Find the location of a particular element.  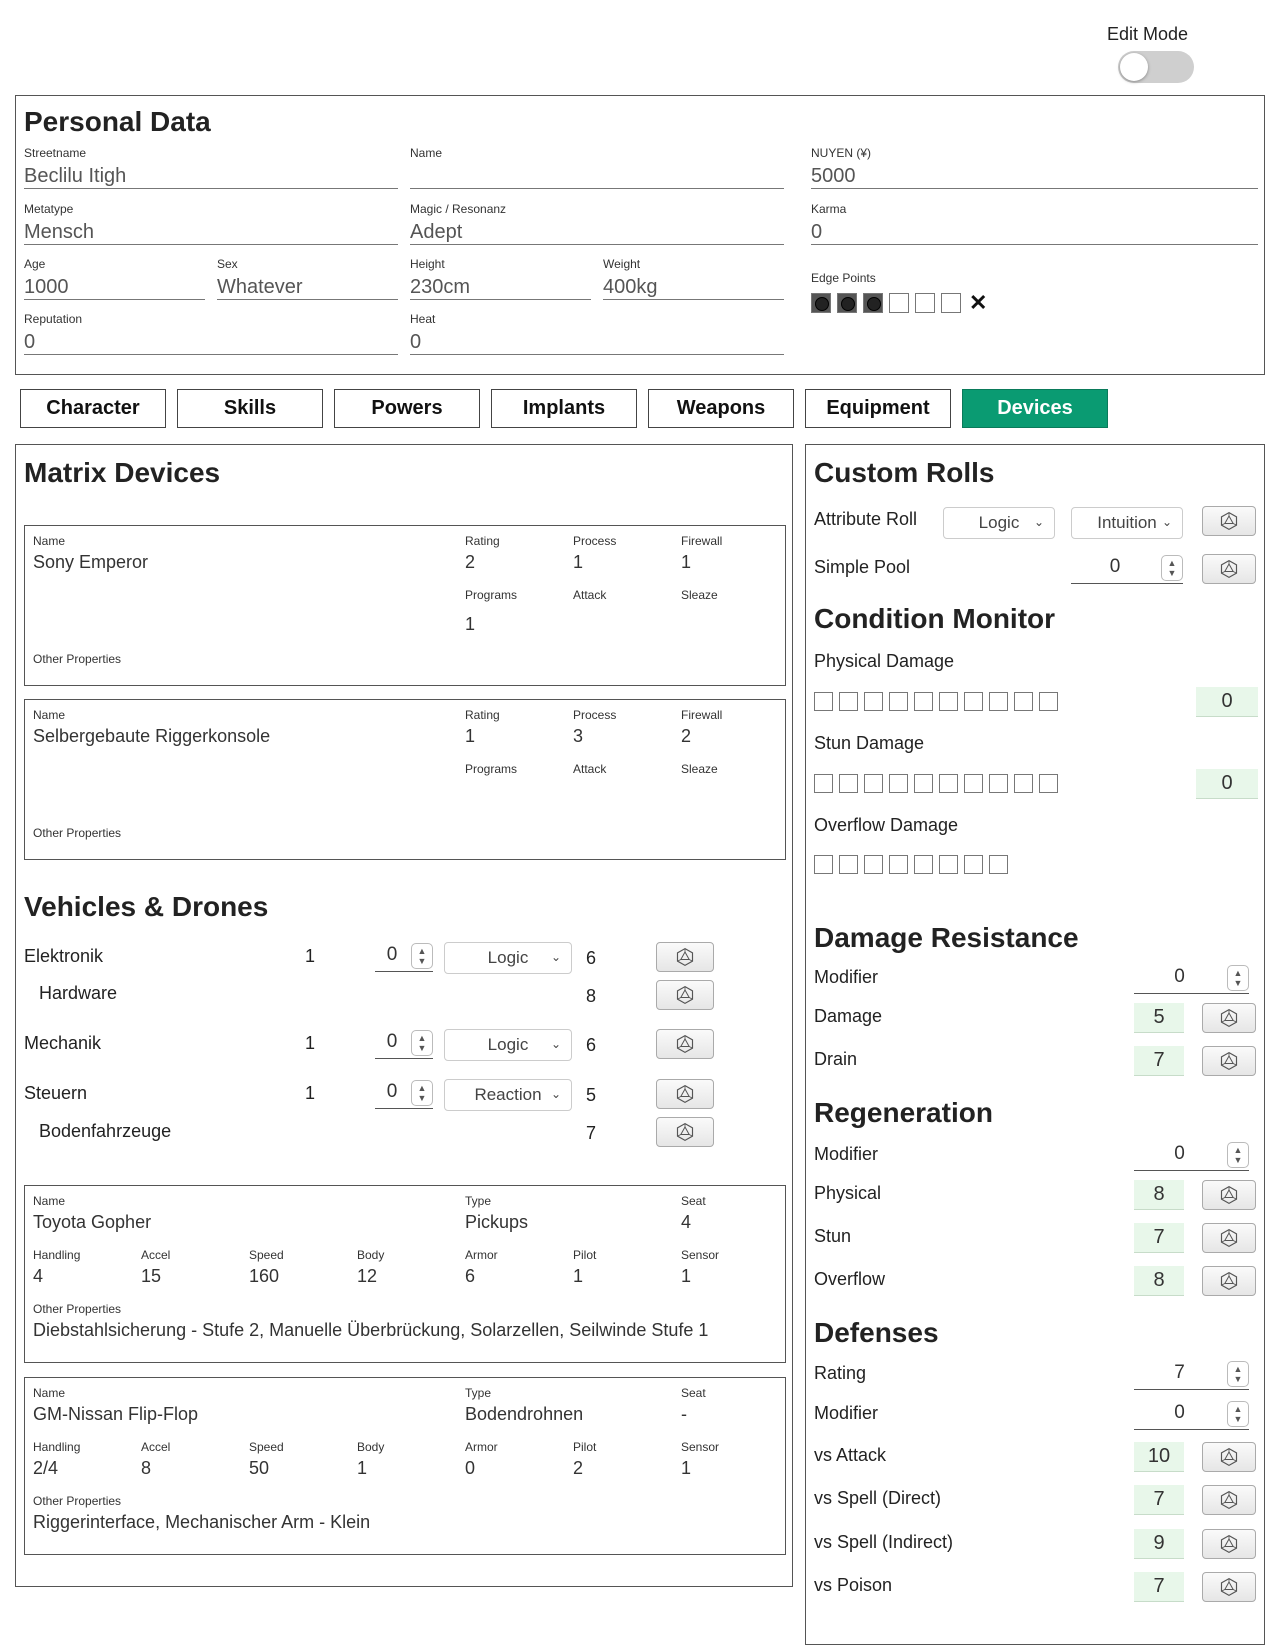

skill-rating: 1 is located at coordinates (310, 1043).